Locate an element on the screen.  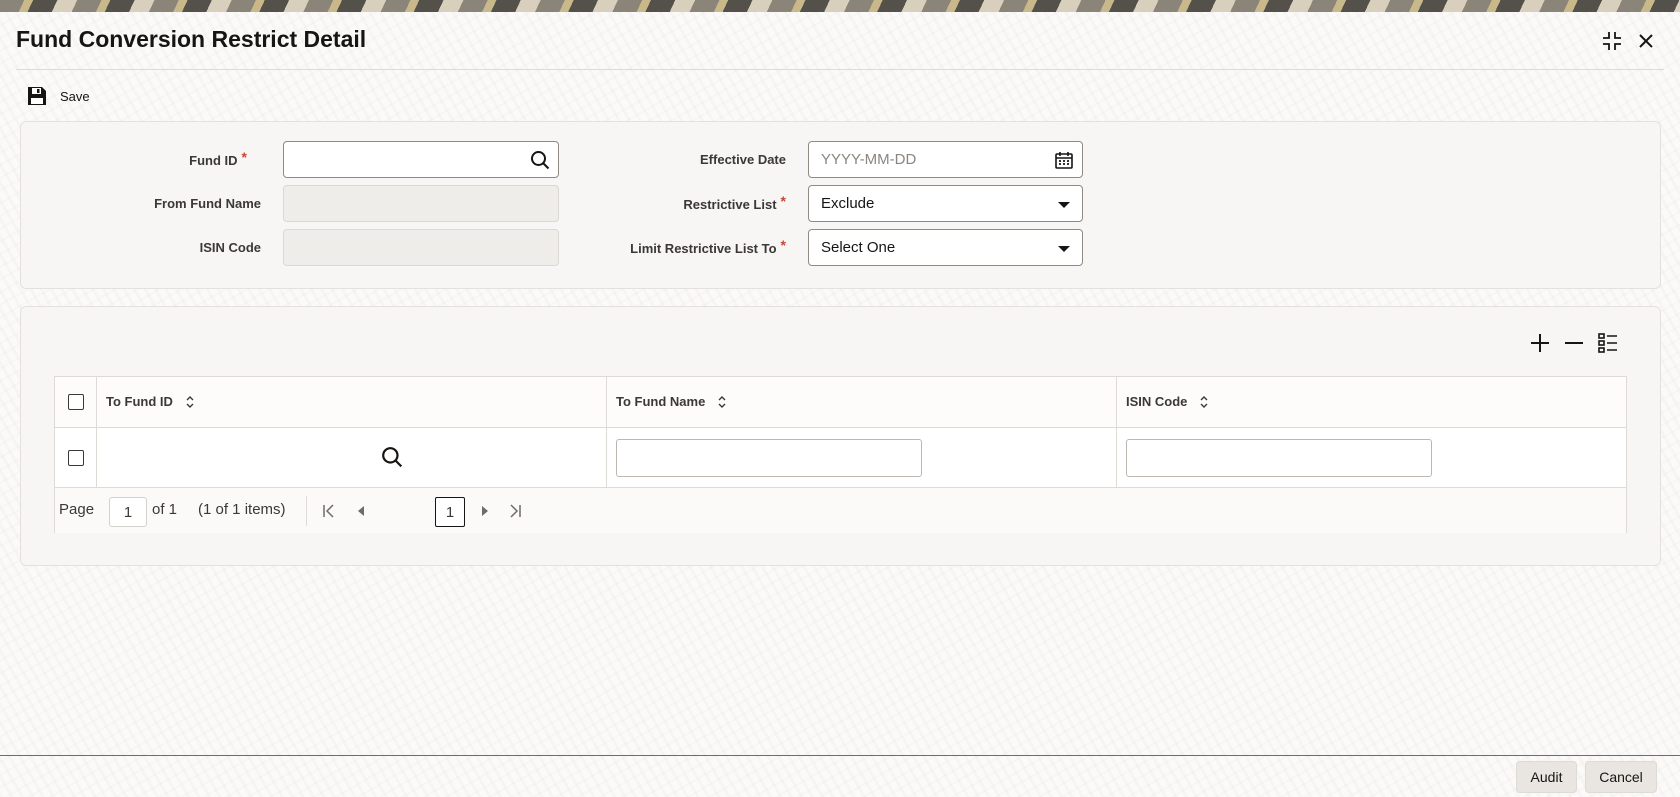
column-header-isin-code: ISIN Code is located at coordinates (1167, 401).